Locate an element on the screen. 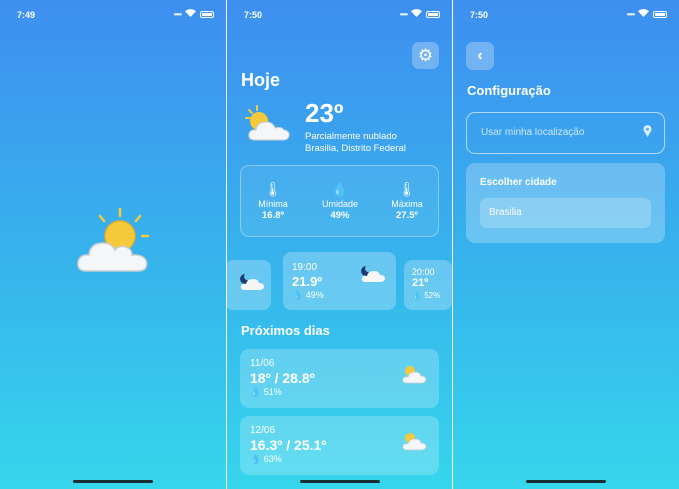 The height and width of the screenshot is (489, 679). hourly-card is located at coordinates (249, 285).